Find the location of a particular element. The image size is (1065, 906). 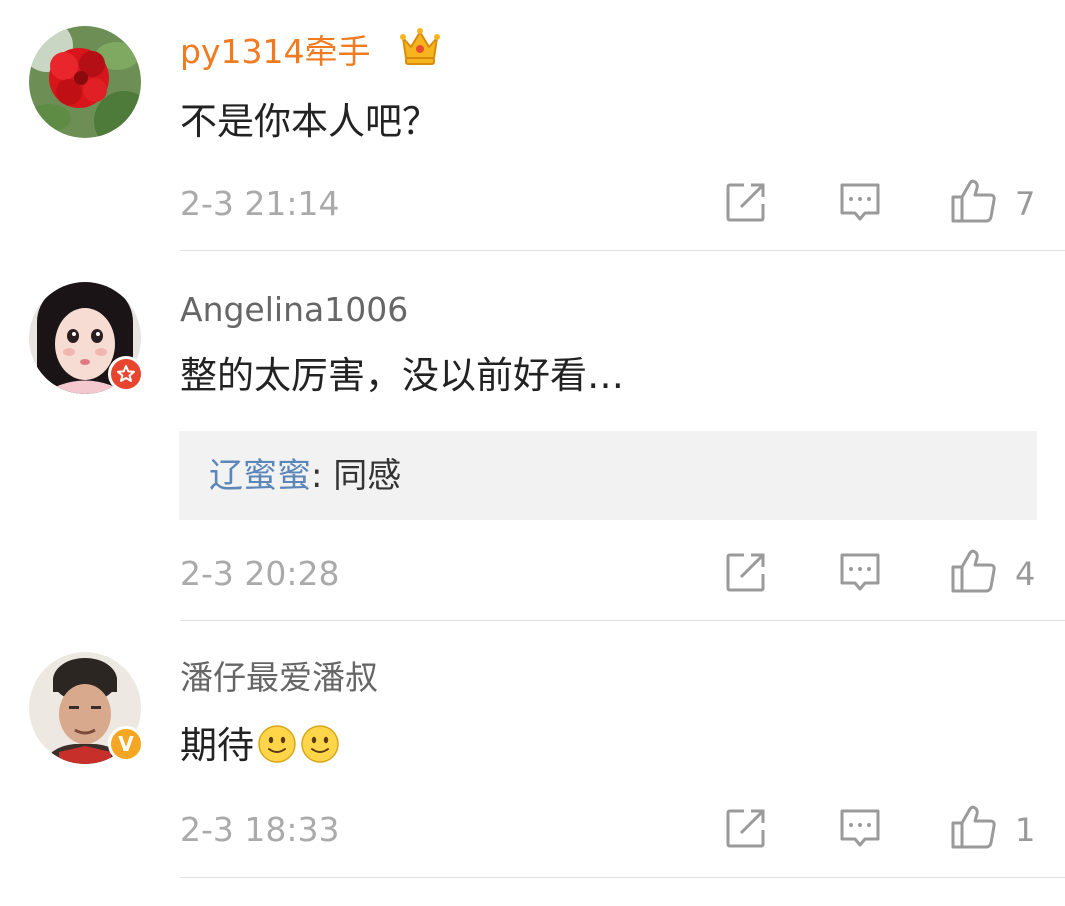

divider is located at coordinates (622, 877).